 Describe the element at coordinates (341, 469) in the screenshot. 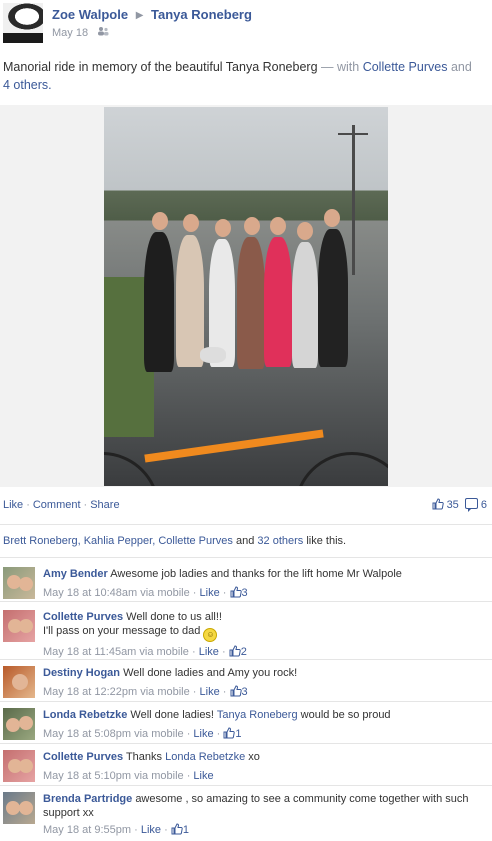

I see `photo-bike-wheel` at that location.